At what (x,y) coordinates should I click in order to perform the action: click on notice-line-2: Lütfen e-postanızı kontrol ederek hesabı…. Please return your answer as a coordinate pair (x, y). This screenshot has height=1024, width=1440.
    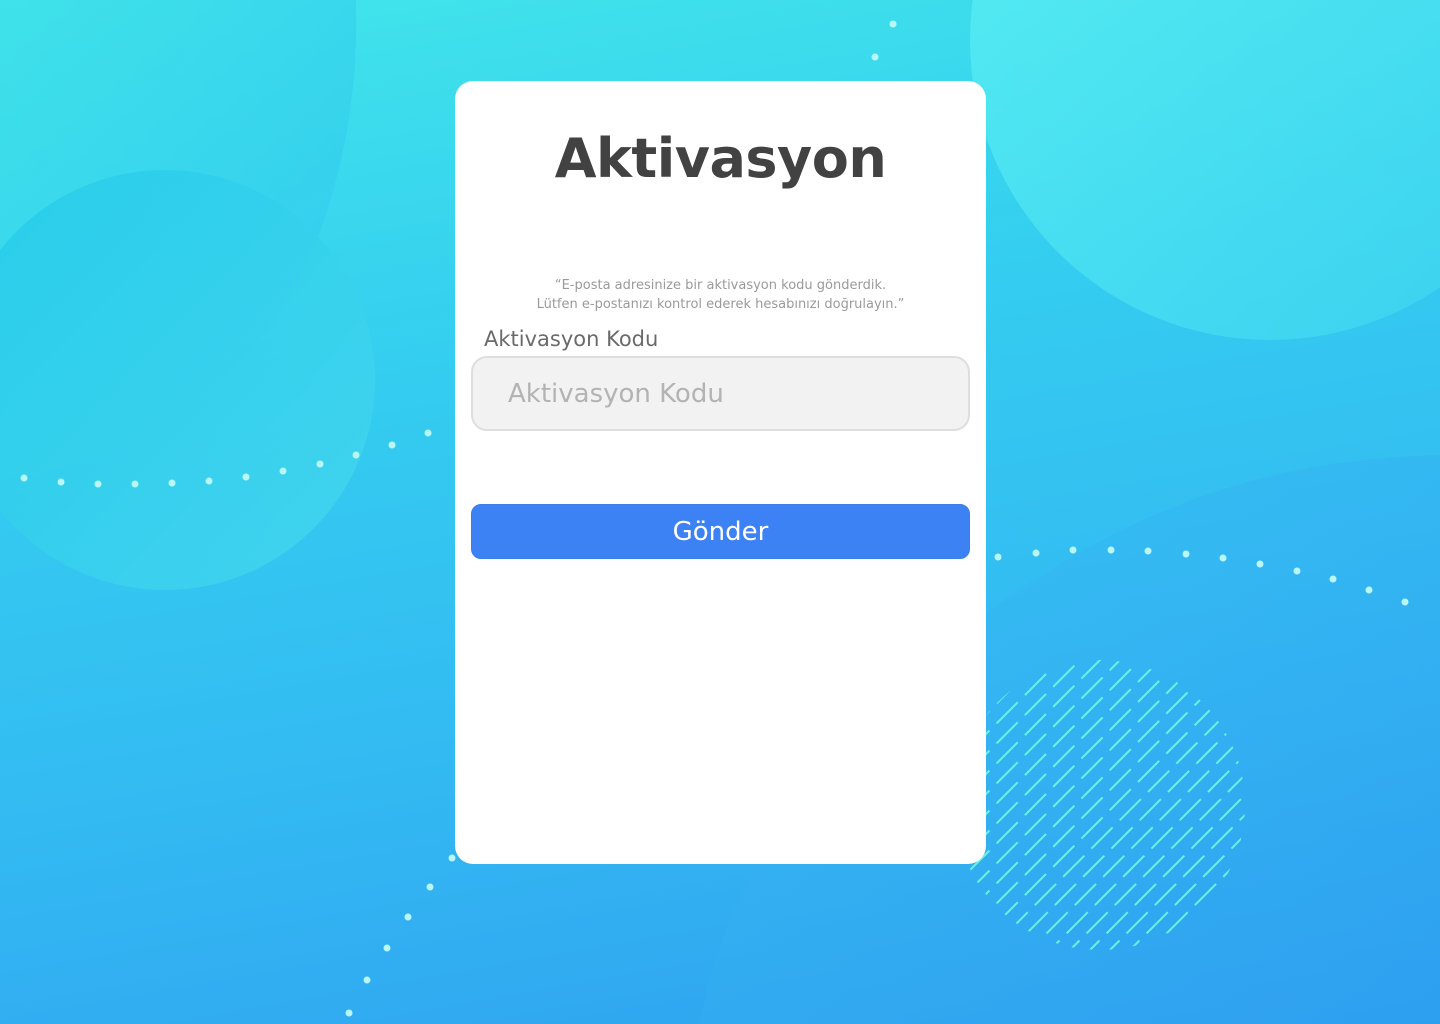
    Looking at the image, I should click on (720, 304).